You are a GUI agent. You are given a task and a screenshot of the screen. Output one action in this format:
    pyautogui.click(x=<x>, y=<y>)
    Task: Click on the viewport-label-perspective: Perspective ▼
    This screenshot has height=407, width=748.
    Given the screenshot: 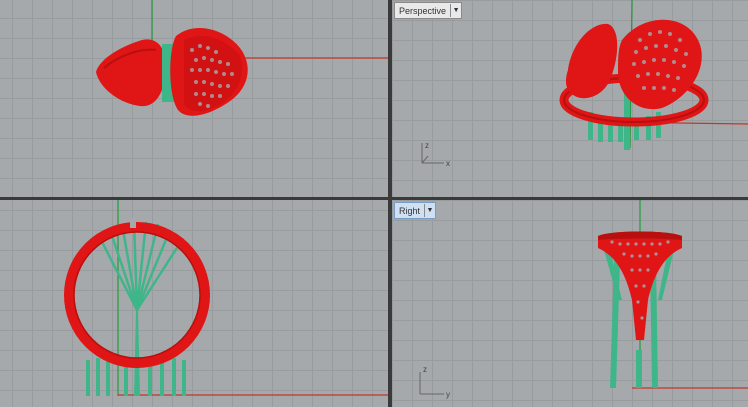 What is the action you would take?
    pyautogui.click(x=428, y=10)
    